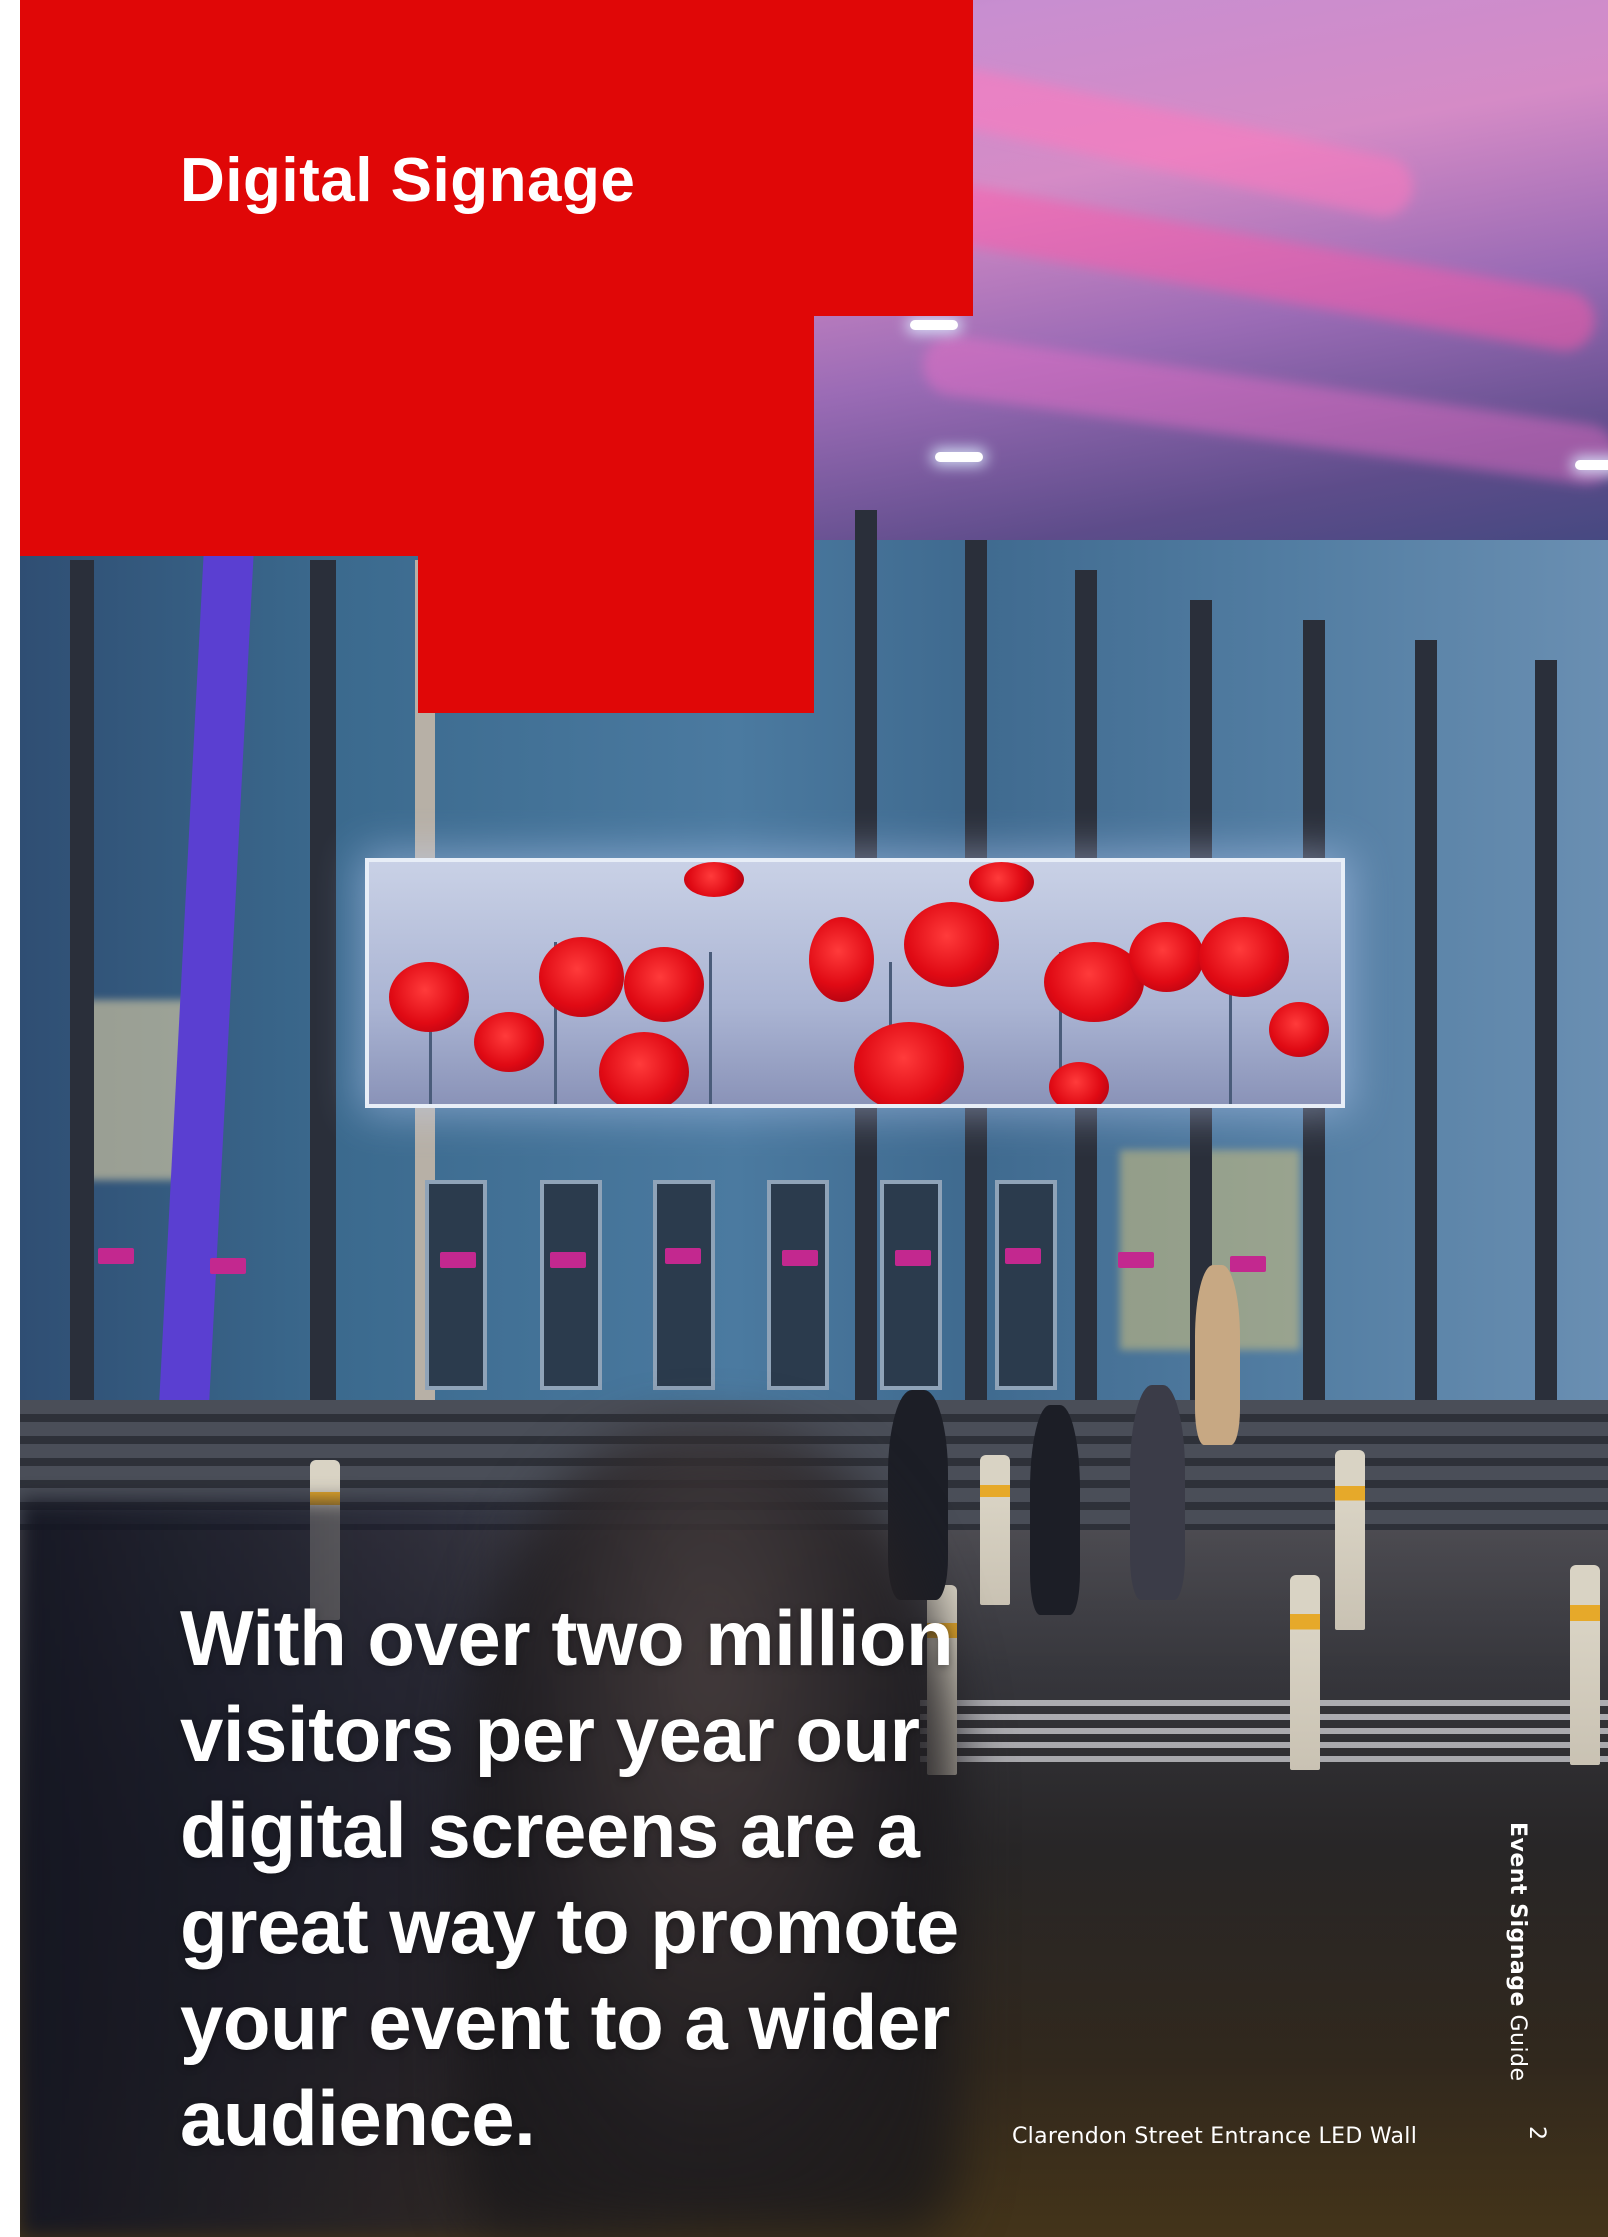  I want to click on led-wall, so click(855, 983).